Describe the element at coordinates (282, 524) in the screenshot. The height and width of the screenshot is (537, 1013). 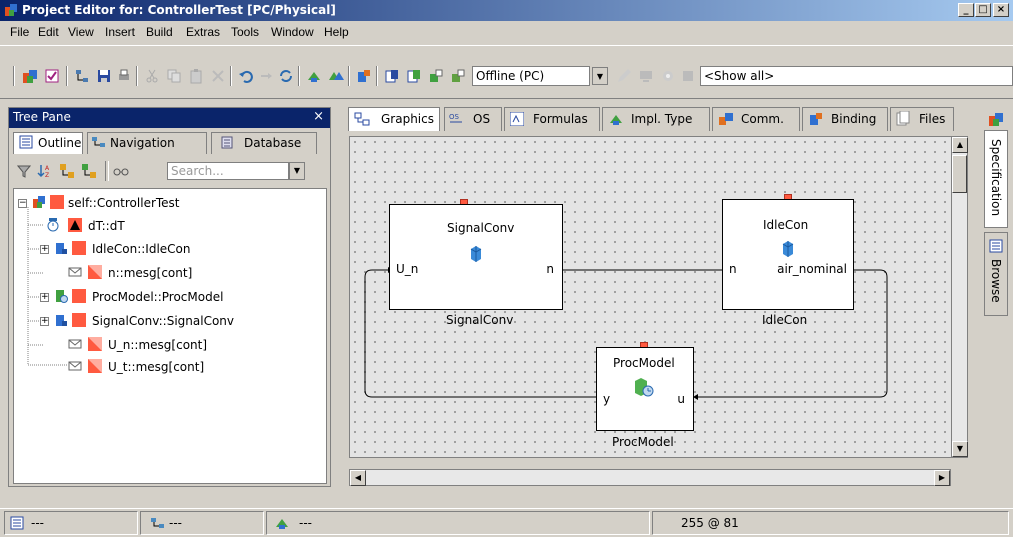
I see `impl-type-icon` at that location.